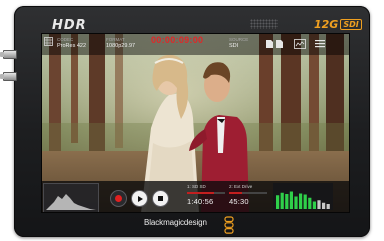  Describe the element at coordinates (239, 39) in the screenshot. I see `source-label: SOURCE` at that location.